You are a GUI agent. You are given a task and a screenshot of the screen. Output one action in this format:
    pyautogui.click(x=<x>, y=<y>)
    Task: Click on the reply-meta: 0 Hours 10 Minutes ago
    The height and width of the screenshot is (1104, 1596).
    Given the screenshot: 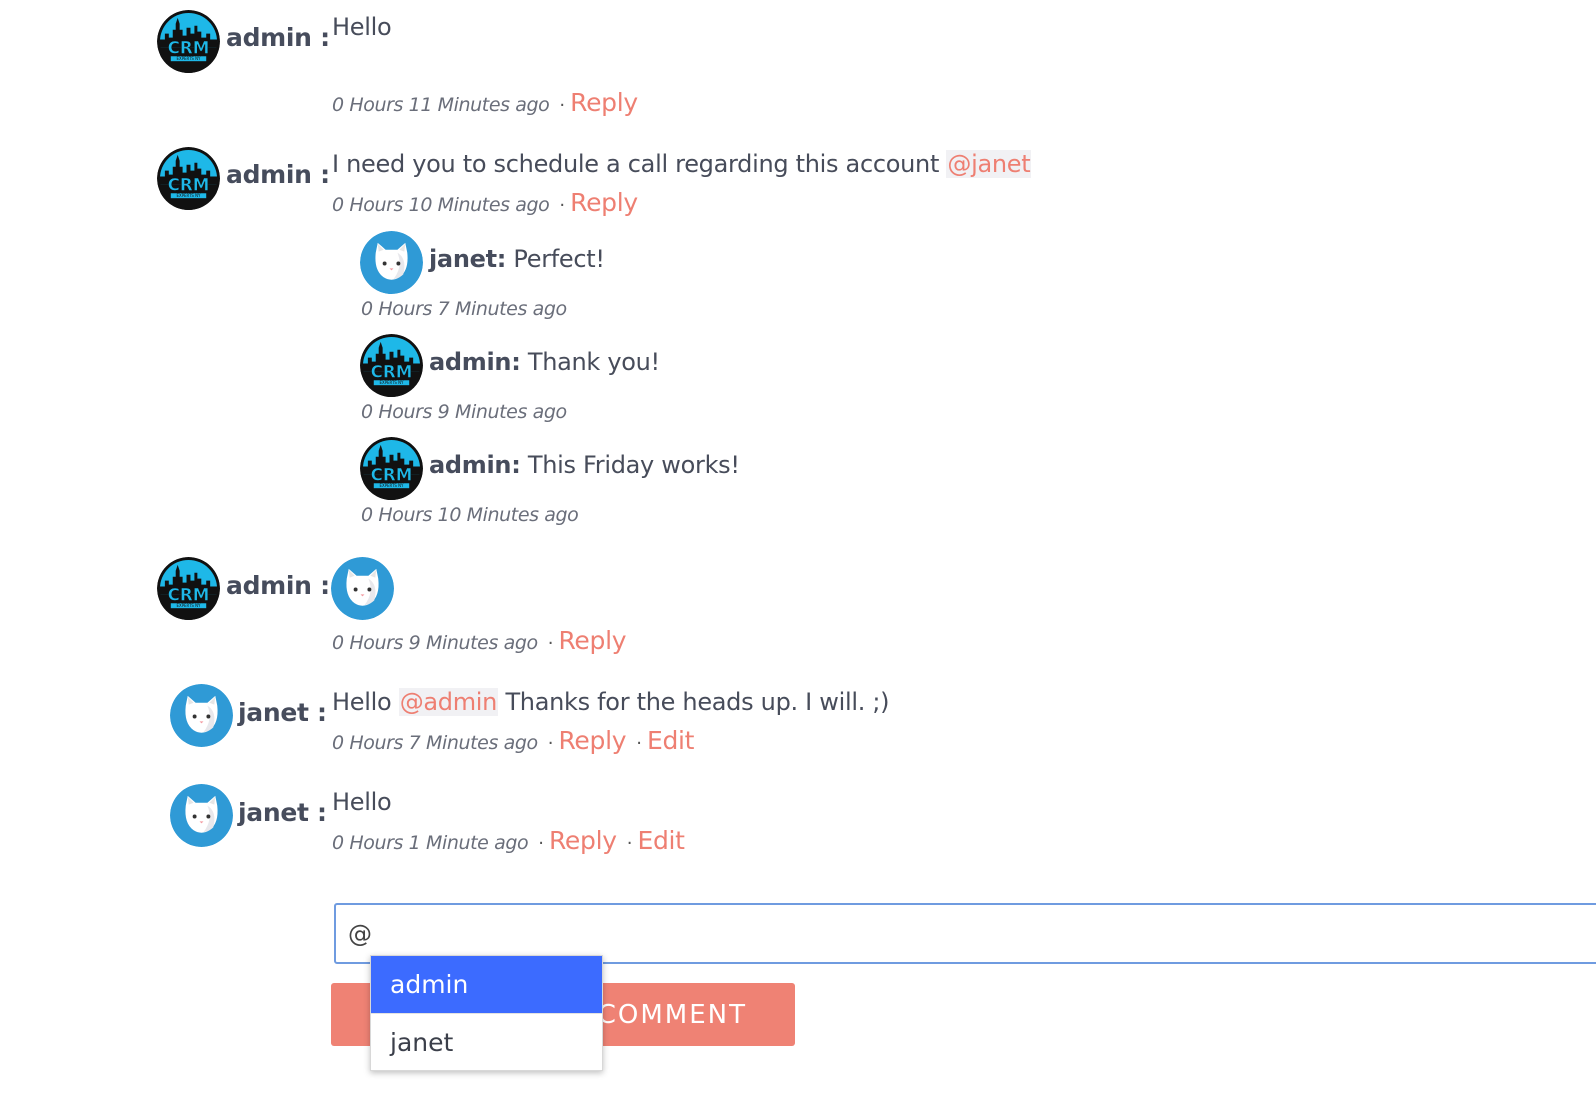 What is the action you would take?
    pyautogui.click(x=470, y=515)
    